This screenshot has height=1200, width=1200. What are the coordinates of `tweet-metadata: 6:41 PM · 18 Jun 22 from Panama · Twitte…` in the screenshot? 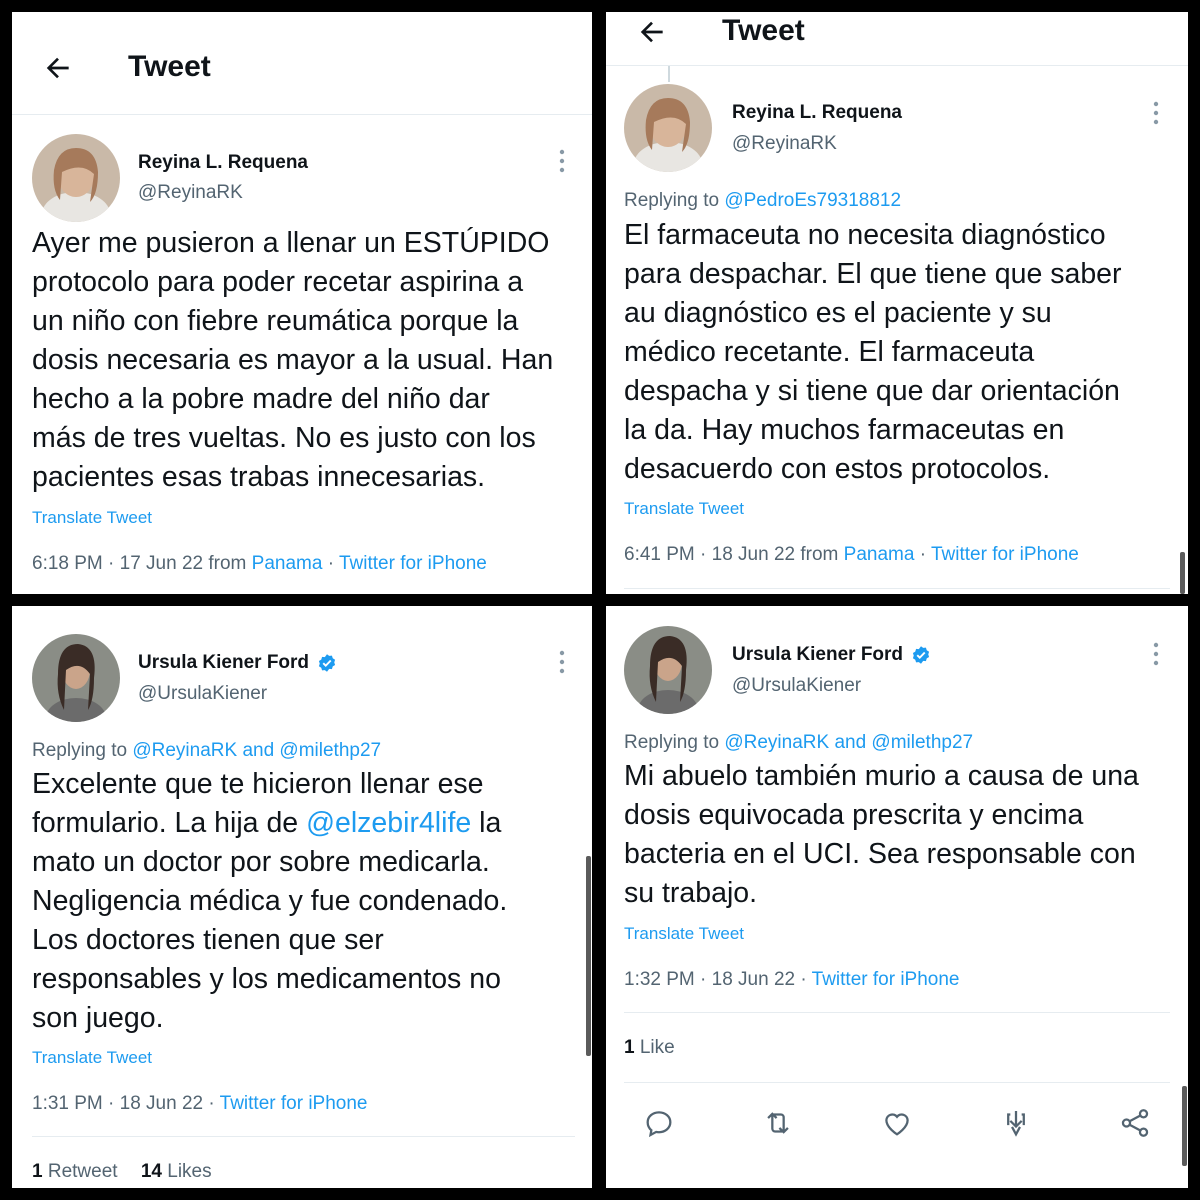 It's located at (851, 555).